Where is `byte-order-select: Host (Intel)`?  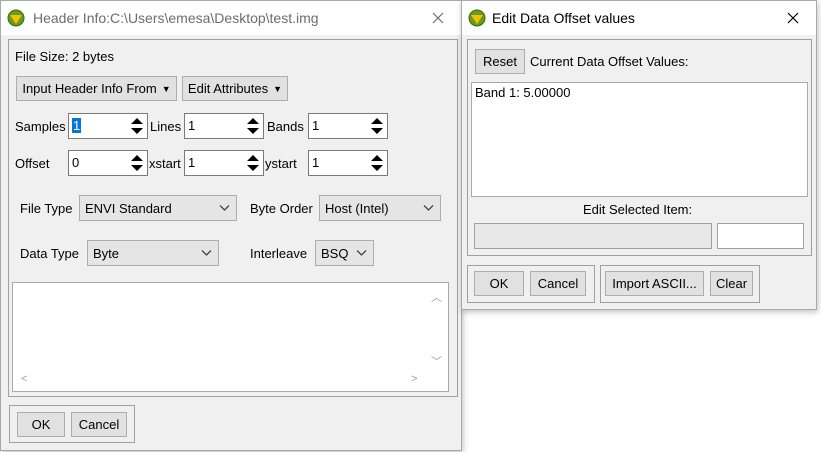 byte-order-select: Host (Intel) is located at coordinates (380, 208).